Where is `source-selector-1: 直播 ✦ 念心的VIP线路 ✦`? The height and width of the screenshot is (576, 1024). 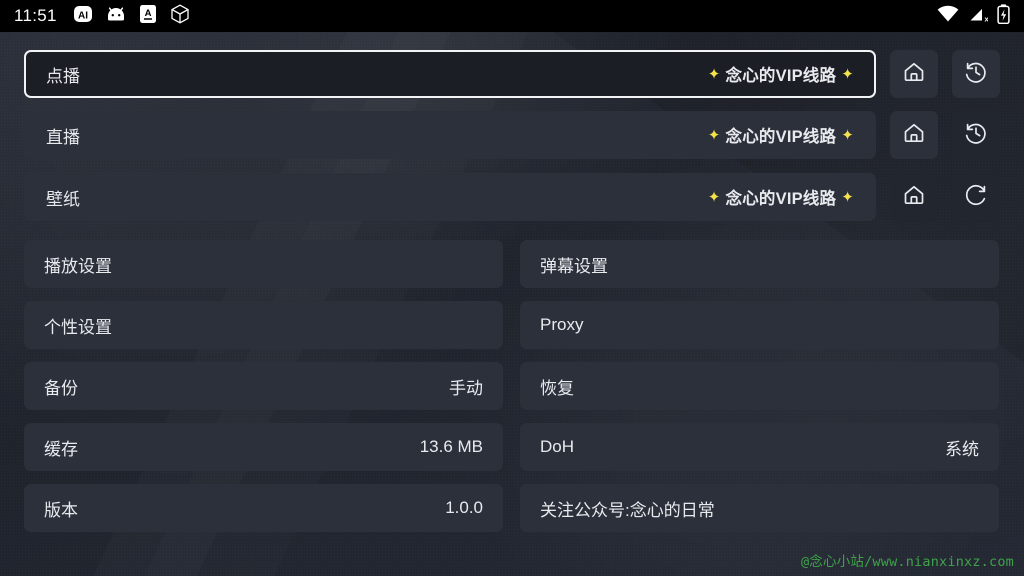
source-selector-1: 直播 ✦ 念心的VIP线路 ✦ is located at coordinates (450, 135).